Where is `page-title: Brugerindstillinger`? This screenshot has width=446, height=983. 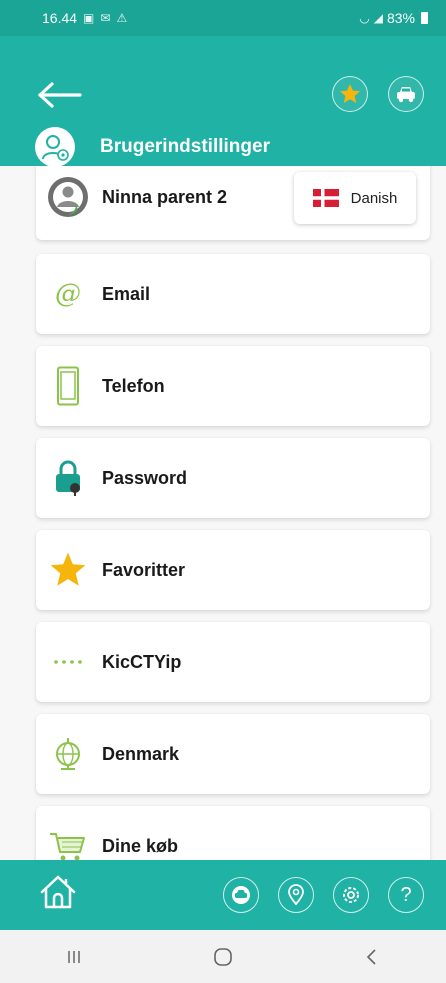
page-title: Brugerindstillinger is located at coordinates (185, 146).